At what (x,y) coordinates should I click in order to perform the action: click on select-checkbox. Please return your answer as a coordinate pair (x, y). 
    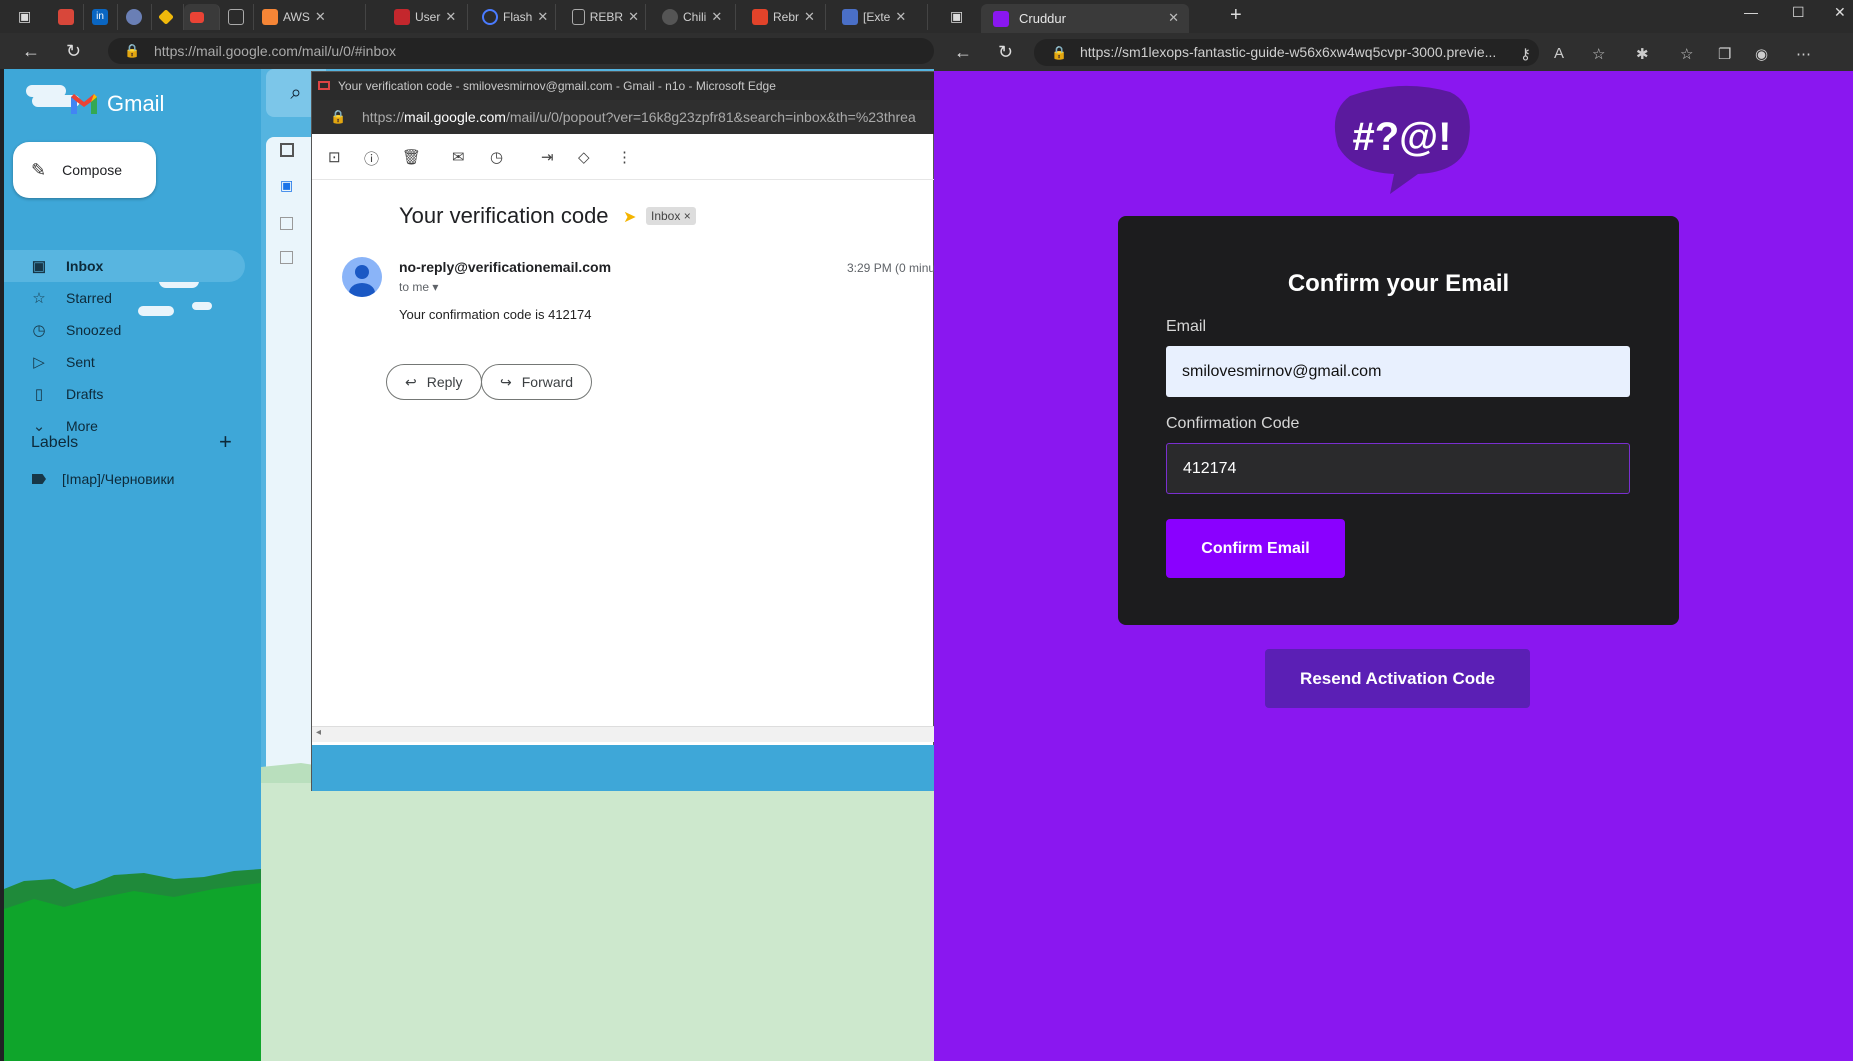
    Looking at the image, I should click on (287, 150).